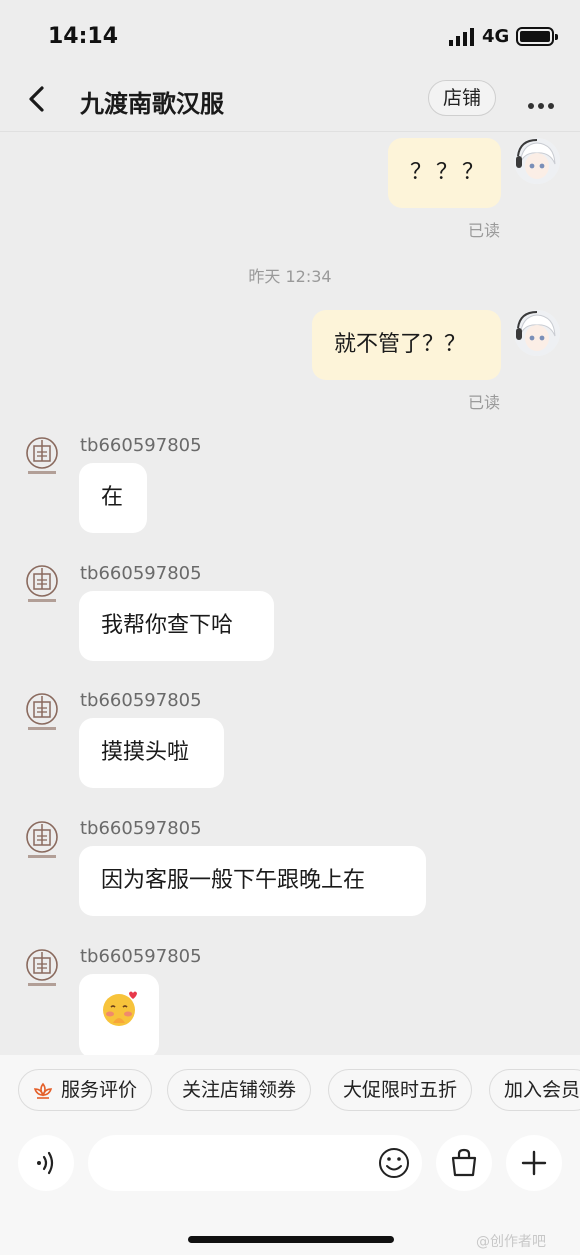 The image size is (580, 1255). Describe the element at coordinates (406, 345) in the screenshot. I see `my-message-bubble: 就不管了？？` at that location.